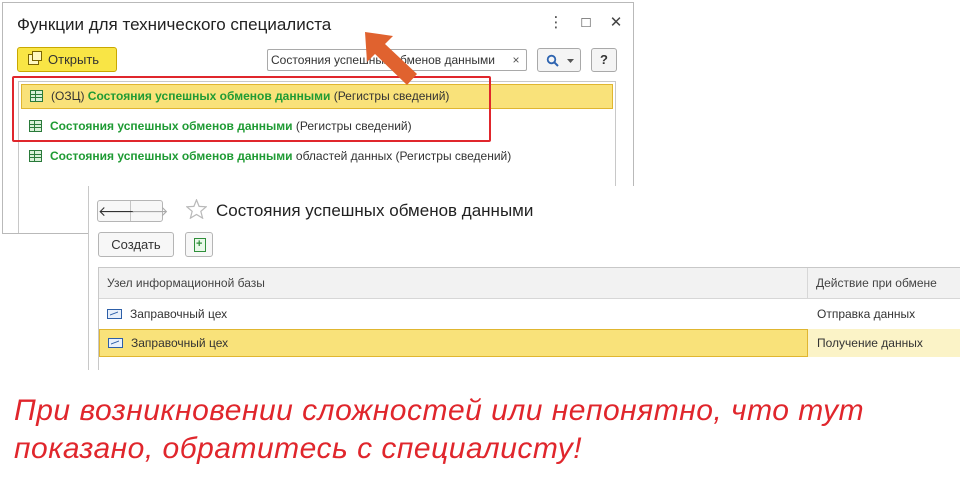 The image size is (960, 503). Describe the element at coordinates (117, 211) in the screenshot. I see `back-arrow-icon: 🡐` at that location.